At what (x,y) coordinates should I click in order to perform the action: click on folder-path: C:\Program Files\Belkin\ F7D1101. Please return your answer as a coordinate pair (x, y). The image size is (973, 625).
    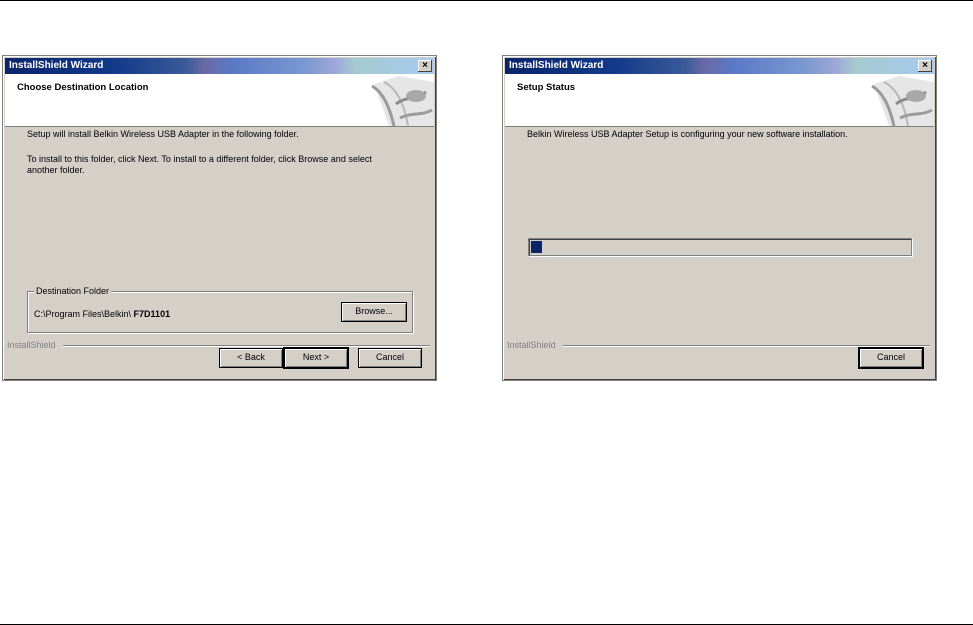
    Looking at the image, I should click on (102, 314).